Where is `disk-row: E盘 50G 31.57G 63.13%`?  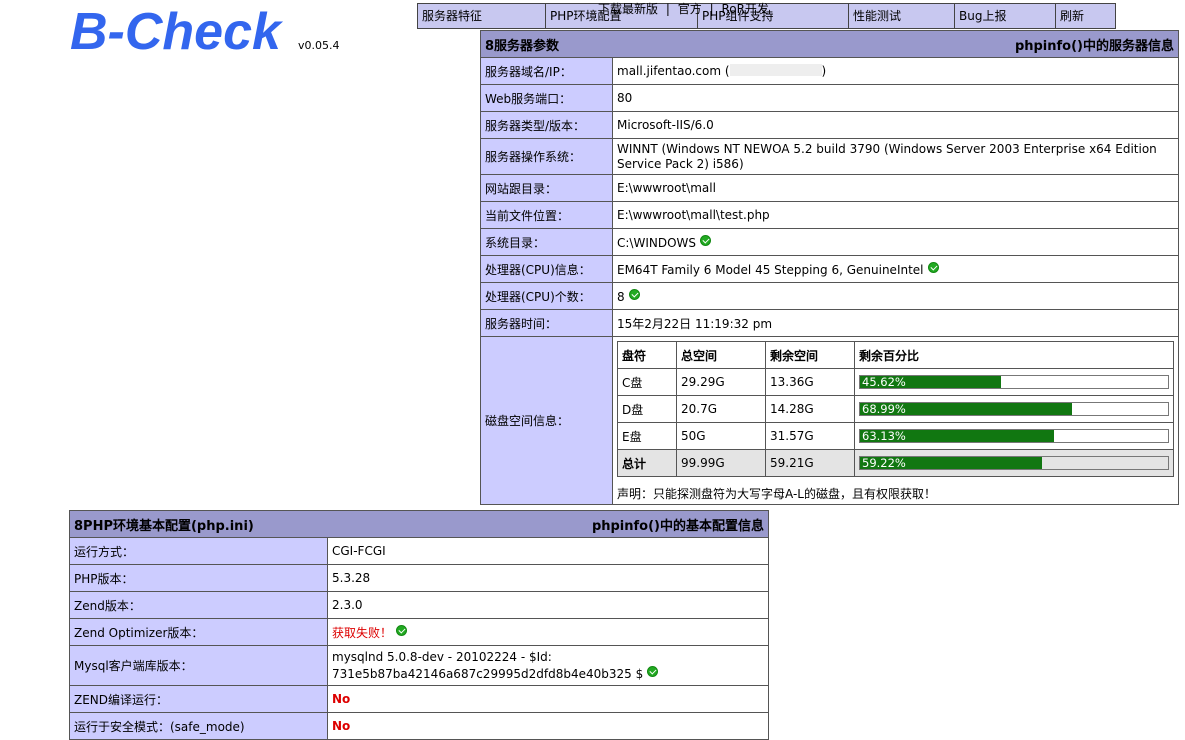 disk-row: E盘 50G 31.57G 63.13% is located at coordinates (895, 436).